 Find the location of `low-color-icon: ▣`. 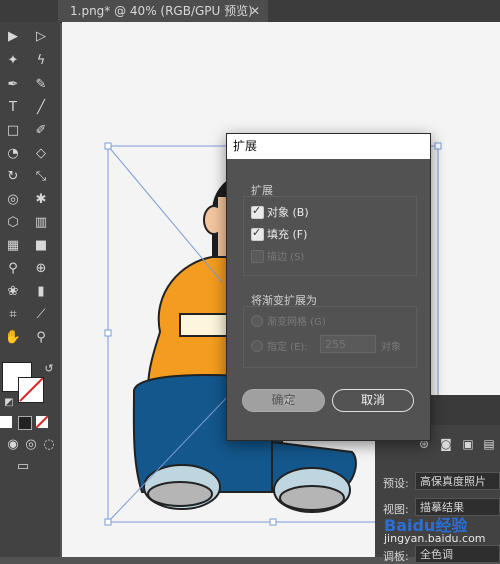

low-color-icon: ▣ is located at coordinates (468, 444).